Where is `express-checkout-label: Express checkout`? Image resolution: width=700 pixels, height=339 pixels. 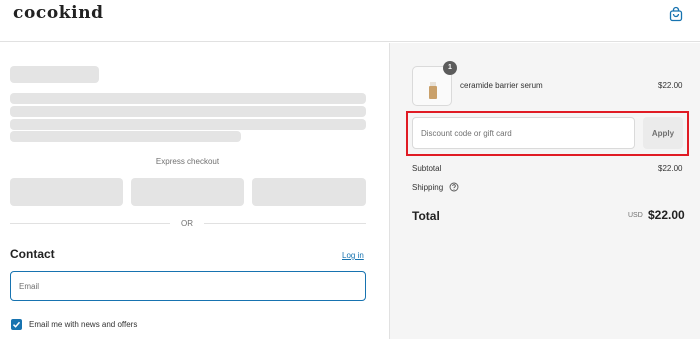 express-checkout-label: Express checkout is located at coordinates (187, 161).